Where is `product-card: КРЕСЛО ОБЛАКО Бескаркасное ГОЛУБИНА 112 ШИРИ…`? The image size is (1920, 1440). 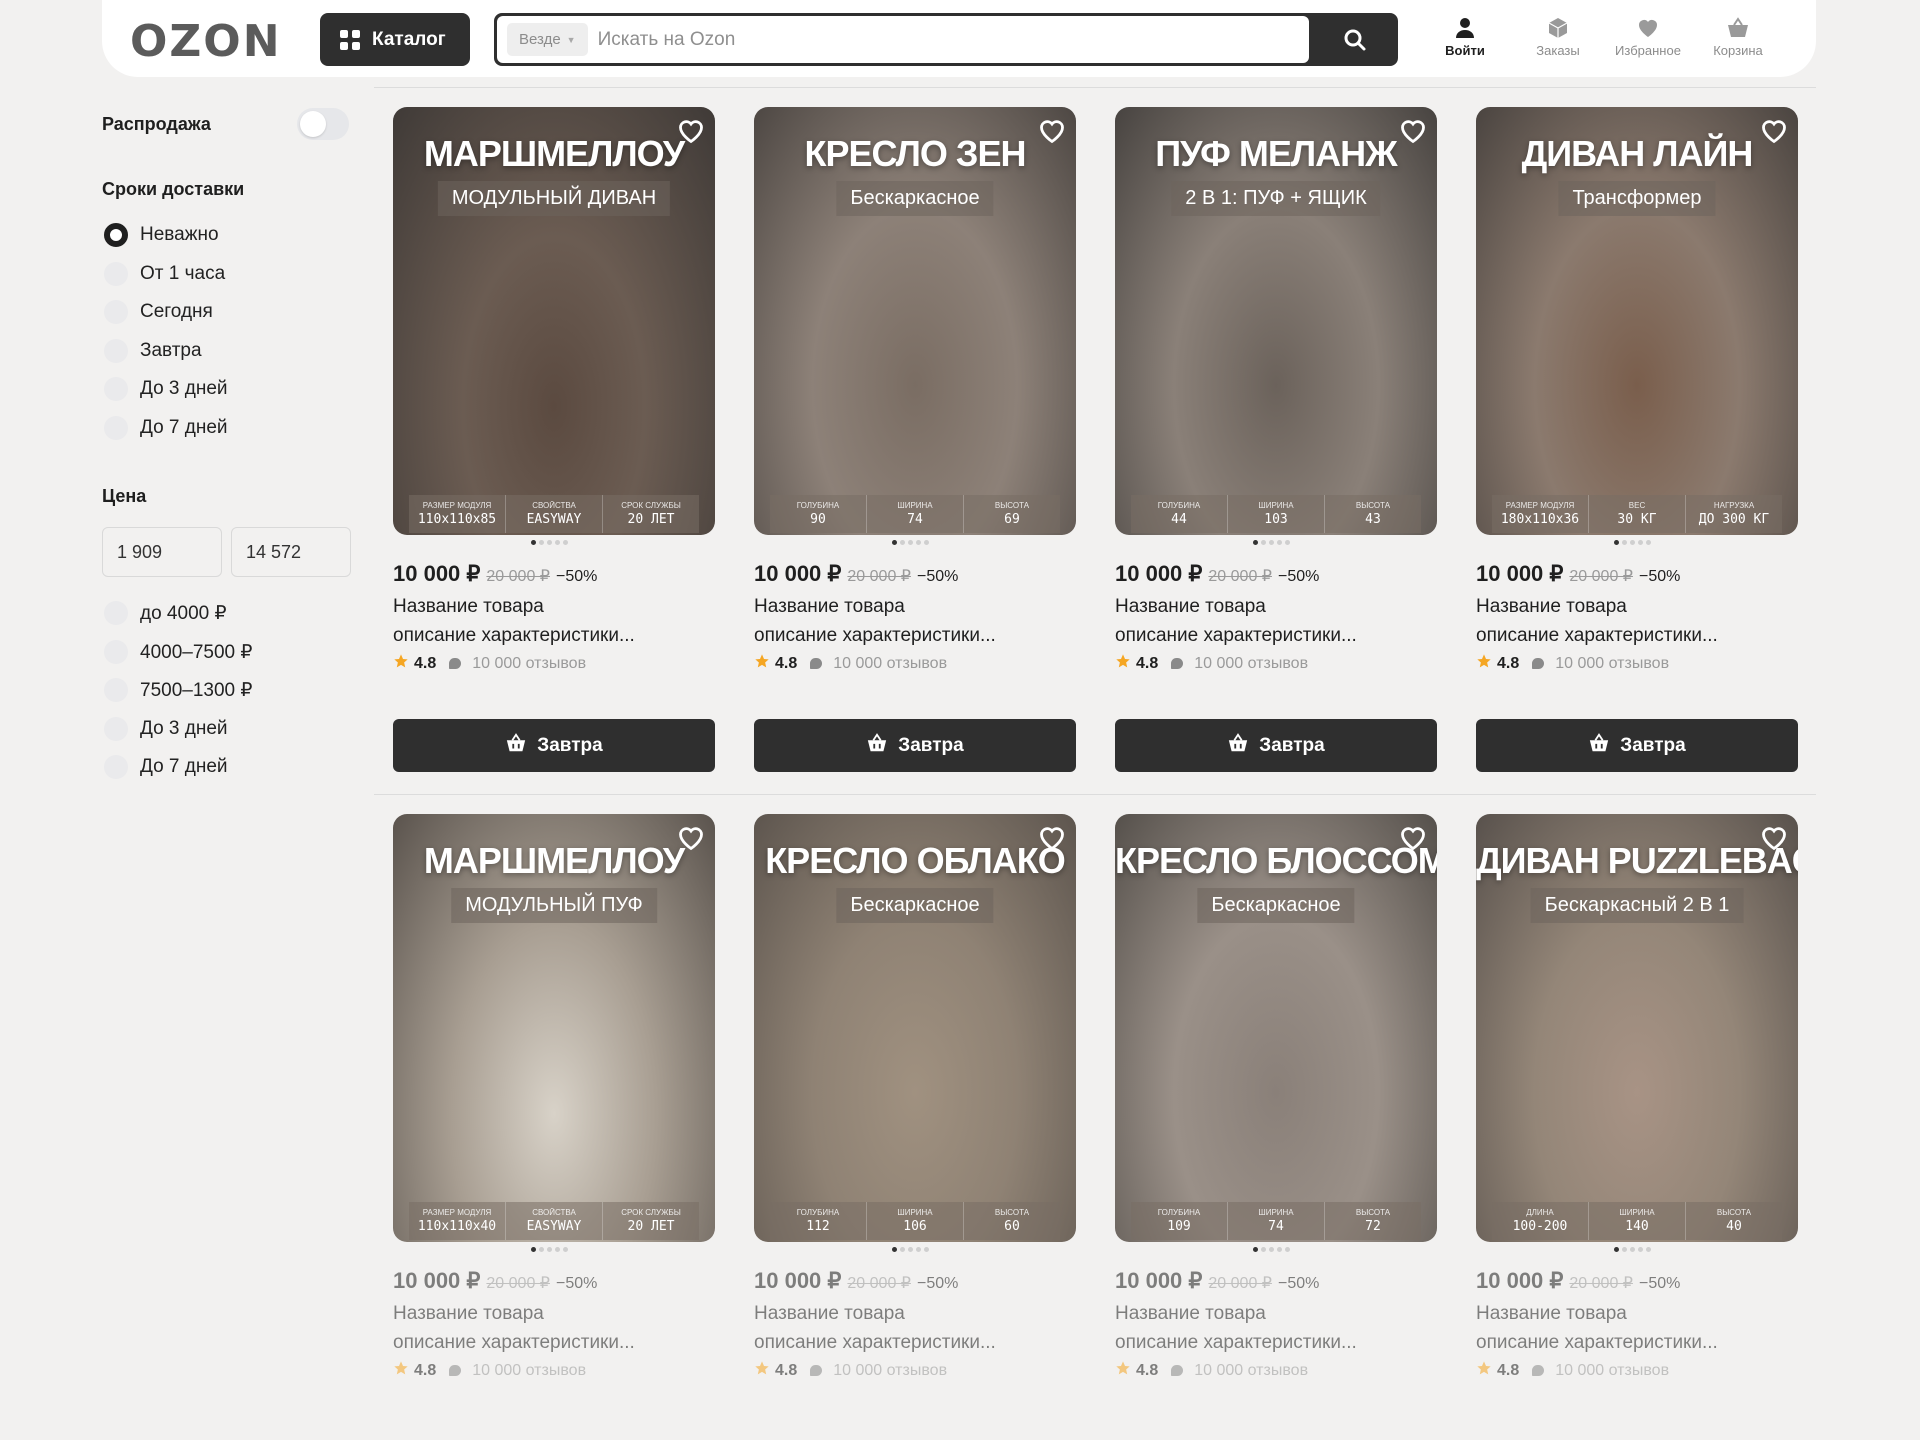 product-card: КРЕСЛО ОБЛАКО Бескаркасное ГОЛУБИНА 112 ШИРИ… is located at coordinates (915, 1096).